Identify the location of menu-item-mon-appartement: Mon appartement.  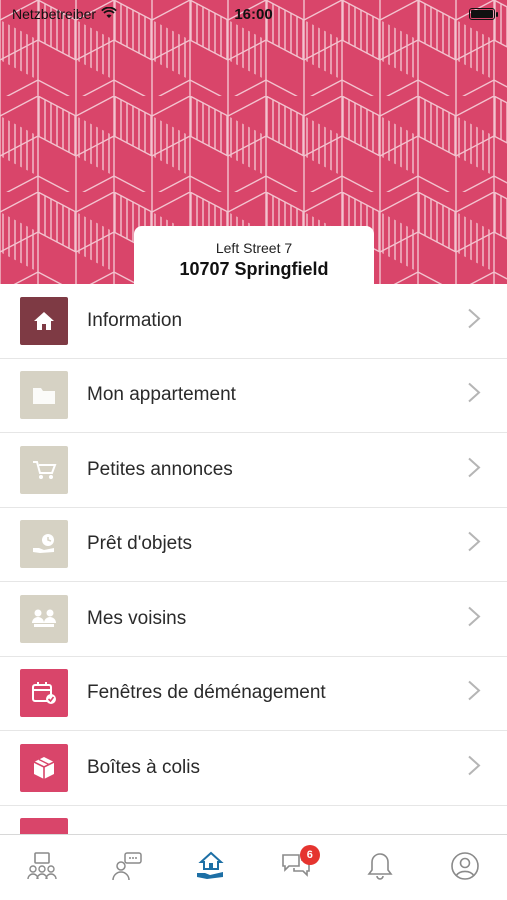
(253, 396).